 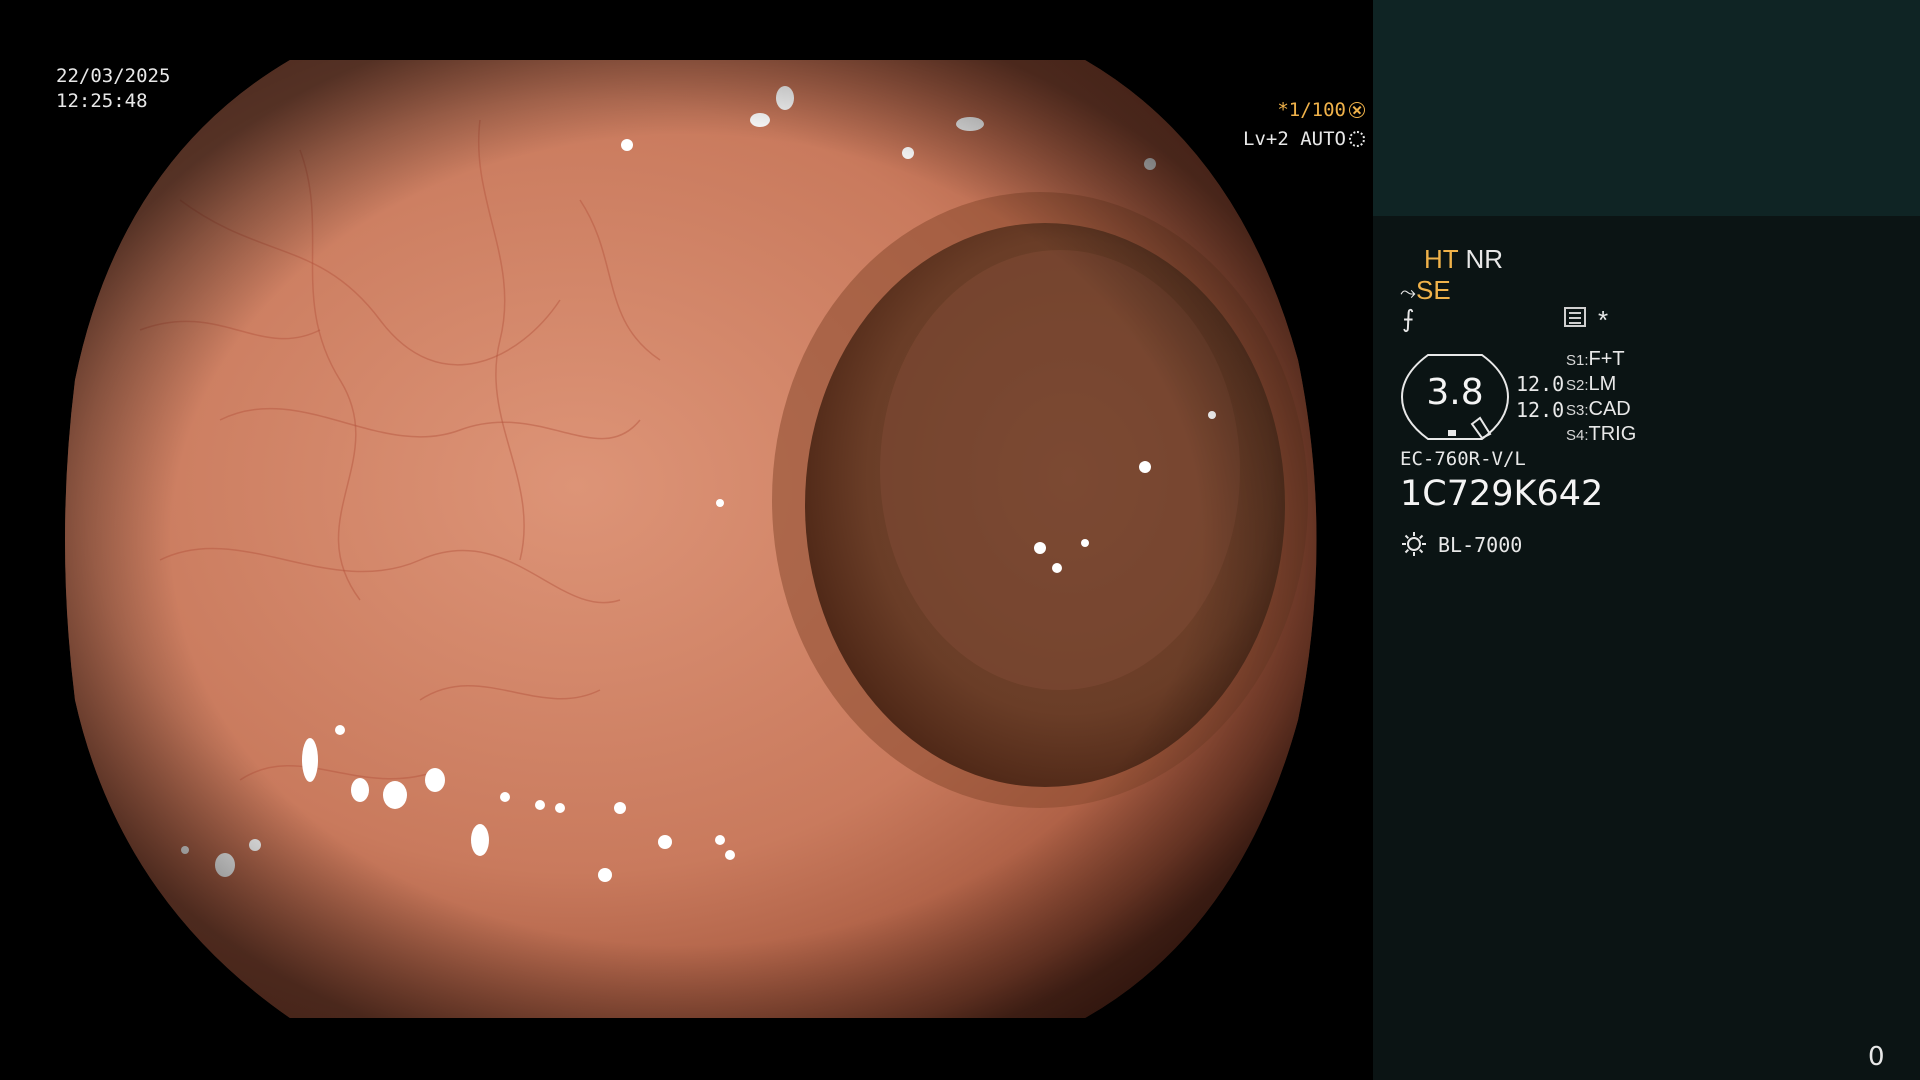 What do you see at coordinates (1646, 108) in the screenshot?
I see `patient-info-area` at bounding box center [1646, 108].